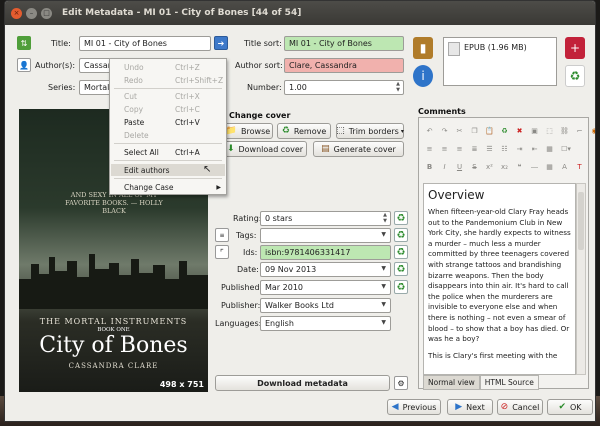  What do you see at coordinates (302, 383) in the screenshot?
I see `download-metadata-button: Download metadata` at bounding box center [302, 383].